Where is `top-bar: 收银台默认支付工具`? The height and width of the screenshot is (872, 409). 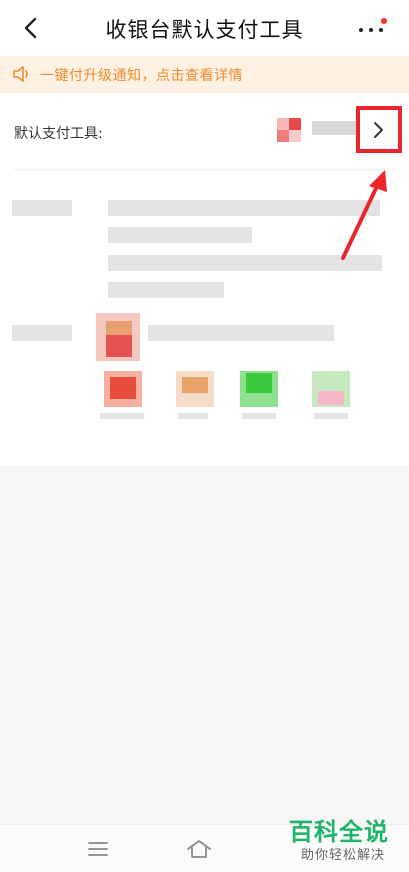 top-bar: 收银台默认支付工具 is located at coordinates (204, 28).